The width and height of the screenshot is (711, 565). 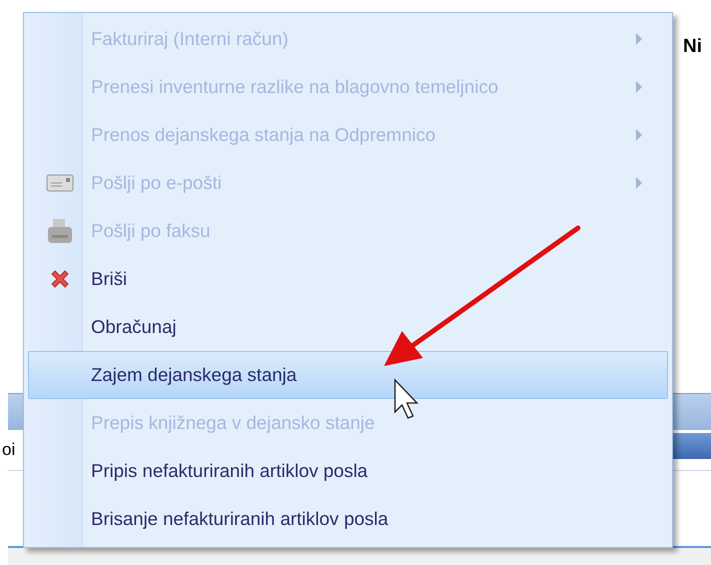 What do you see at coordinates (60, 183) in the screenshot?
I see `email-icon` at bounding box center [60, 183].